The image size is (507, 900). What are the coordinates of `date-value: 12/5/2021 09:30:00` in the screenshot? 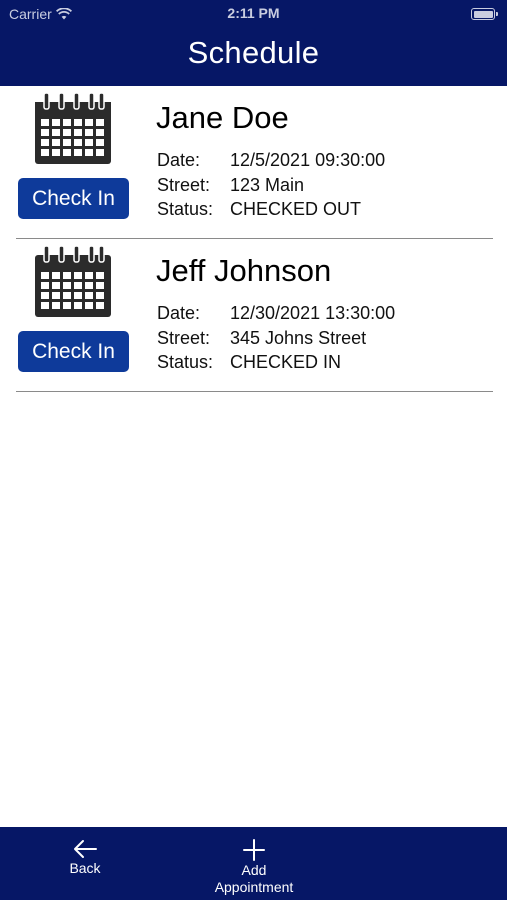 It's located at (308, 160).